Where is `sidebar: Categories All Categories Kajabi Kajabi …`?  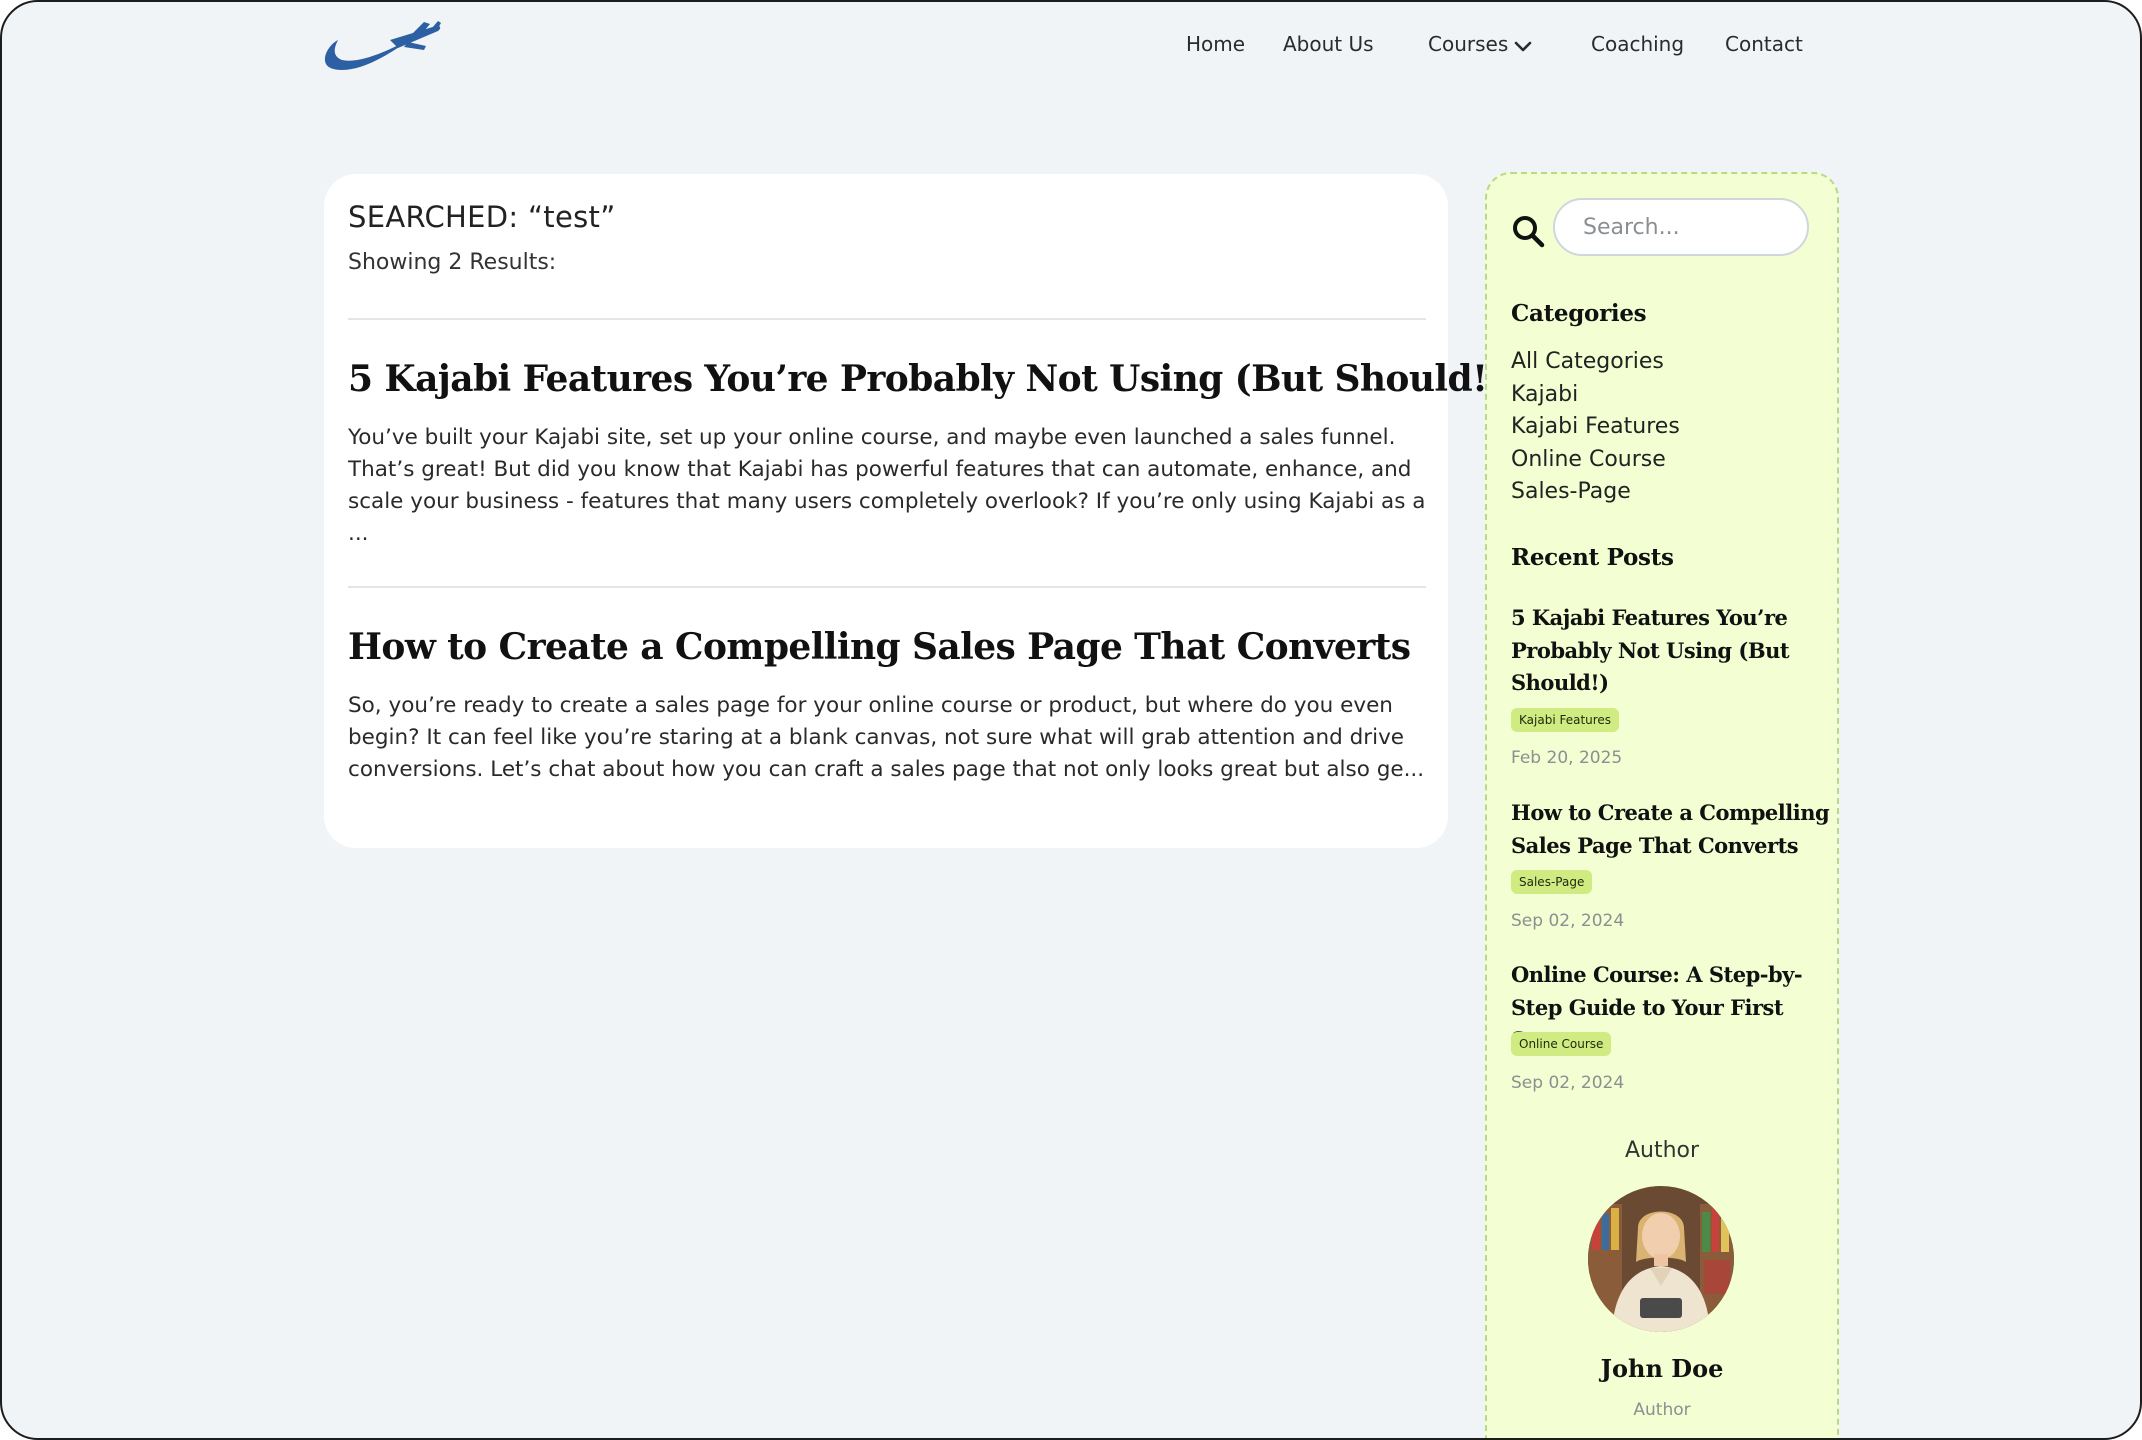
sidebar: Categories All Categories Kajabi Kajabi … is located at coordinates (1662, 805).